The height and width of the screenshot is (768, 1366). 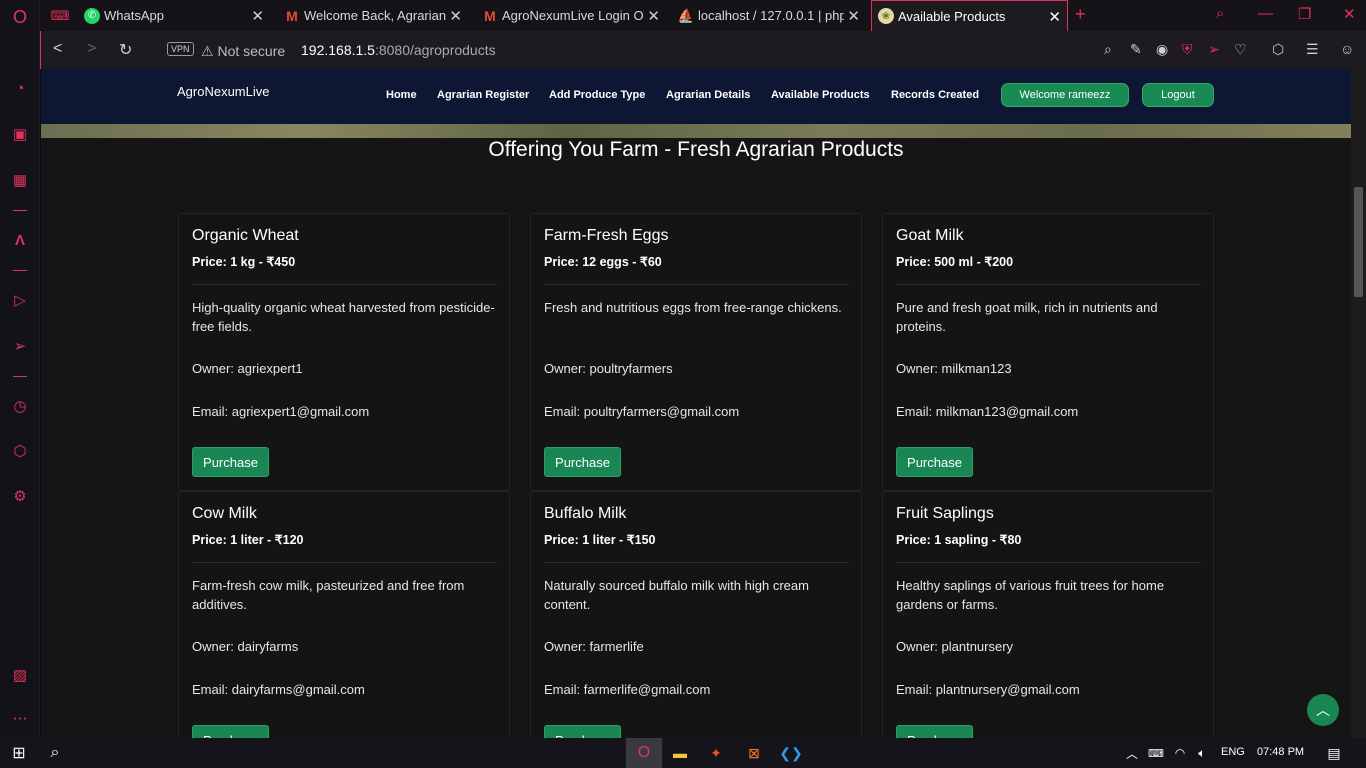 I want to click on language-indicator: ENG, so click(x=1233, y=752).